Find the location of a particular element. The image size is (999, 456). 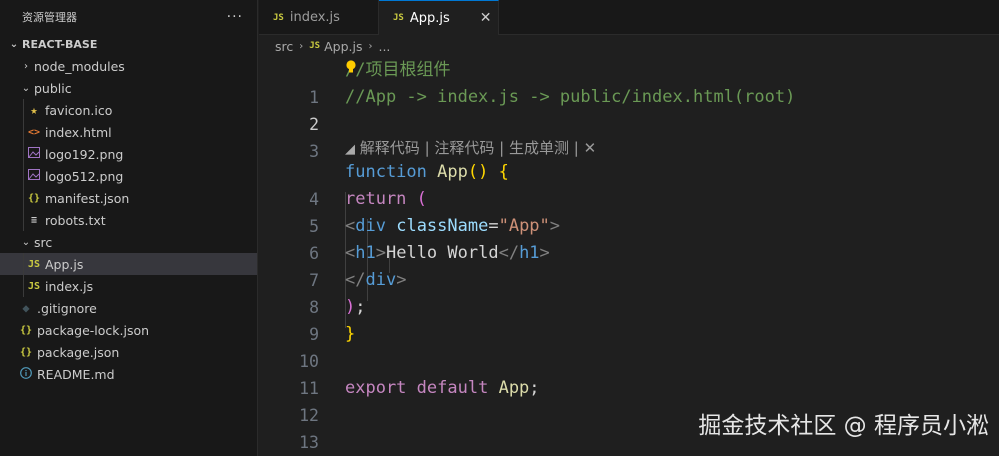

lightbulb-icon is located at coordinates (351, 67).